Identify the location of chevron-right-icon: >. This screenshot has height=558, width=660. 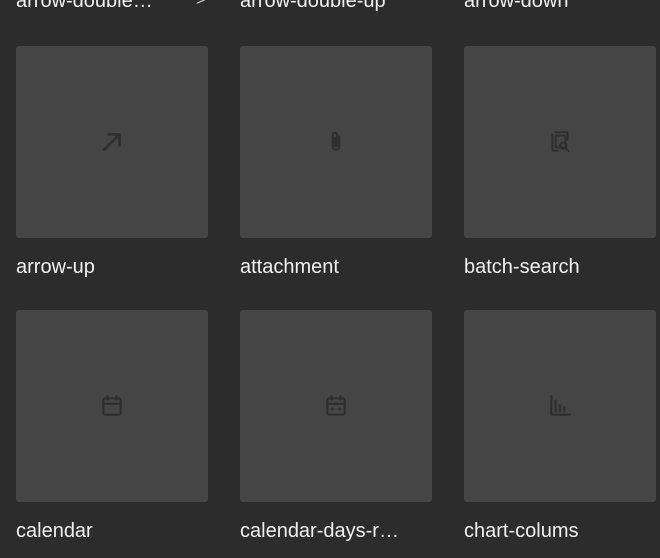
(201, 4).